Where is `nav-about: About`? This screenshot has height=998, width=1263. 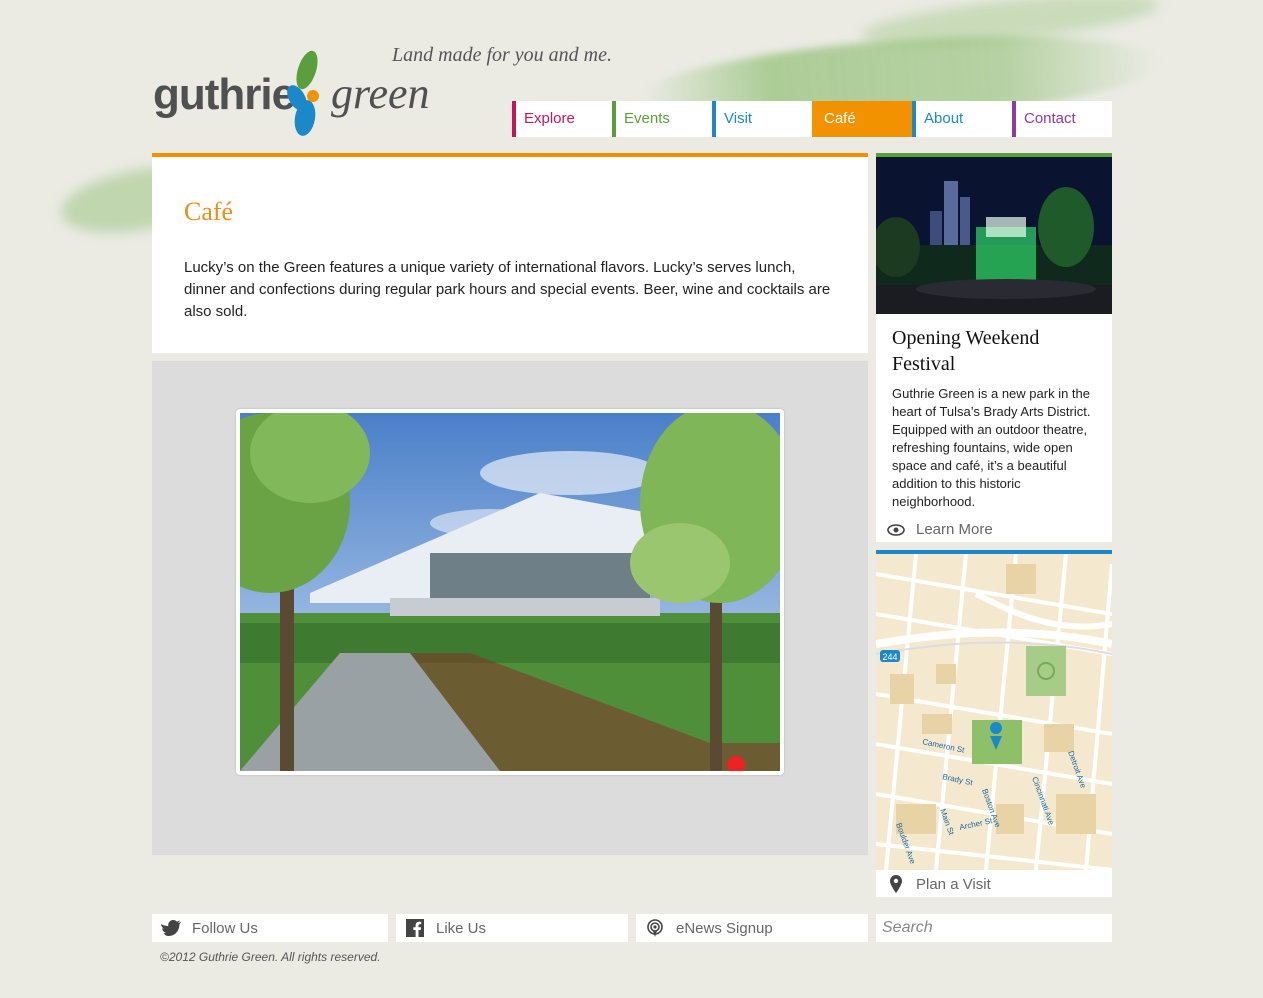 nav-about: About is located at coordinates (962, 119).